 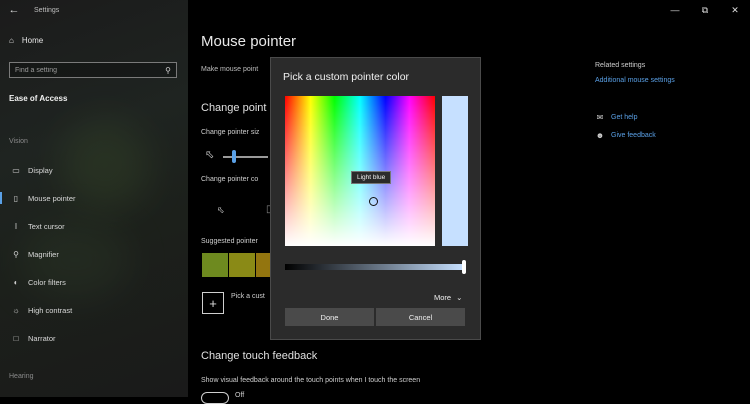 I want to click on pointer-size-slider-track, so click(x=245, y=157).